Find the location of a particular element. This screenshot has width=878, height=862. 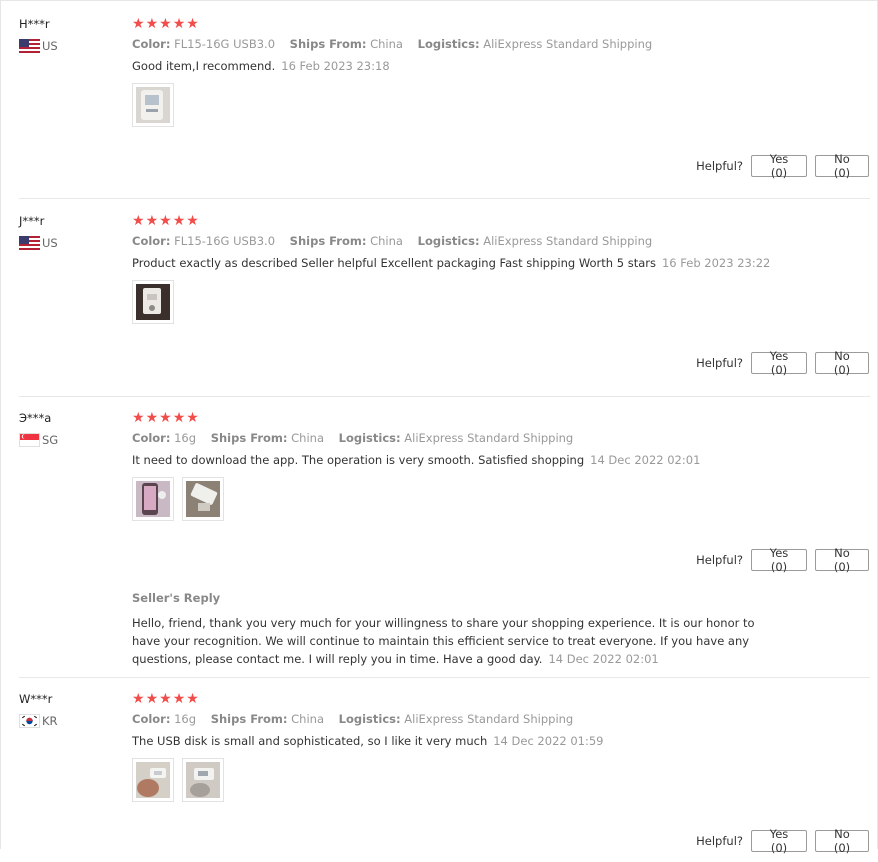

sg-flag-icon is located at coordinates (29, 440).